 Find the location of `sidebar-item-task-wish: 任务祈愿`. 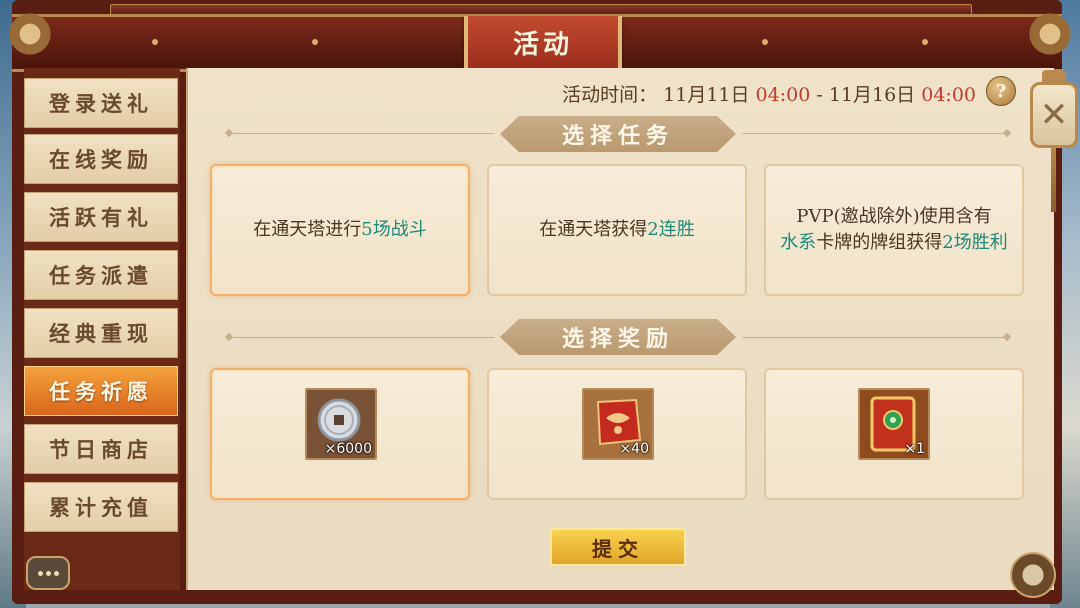

sidebar-item-task-wish: 任务祈愿 is located at coordinates (101, 391).